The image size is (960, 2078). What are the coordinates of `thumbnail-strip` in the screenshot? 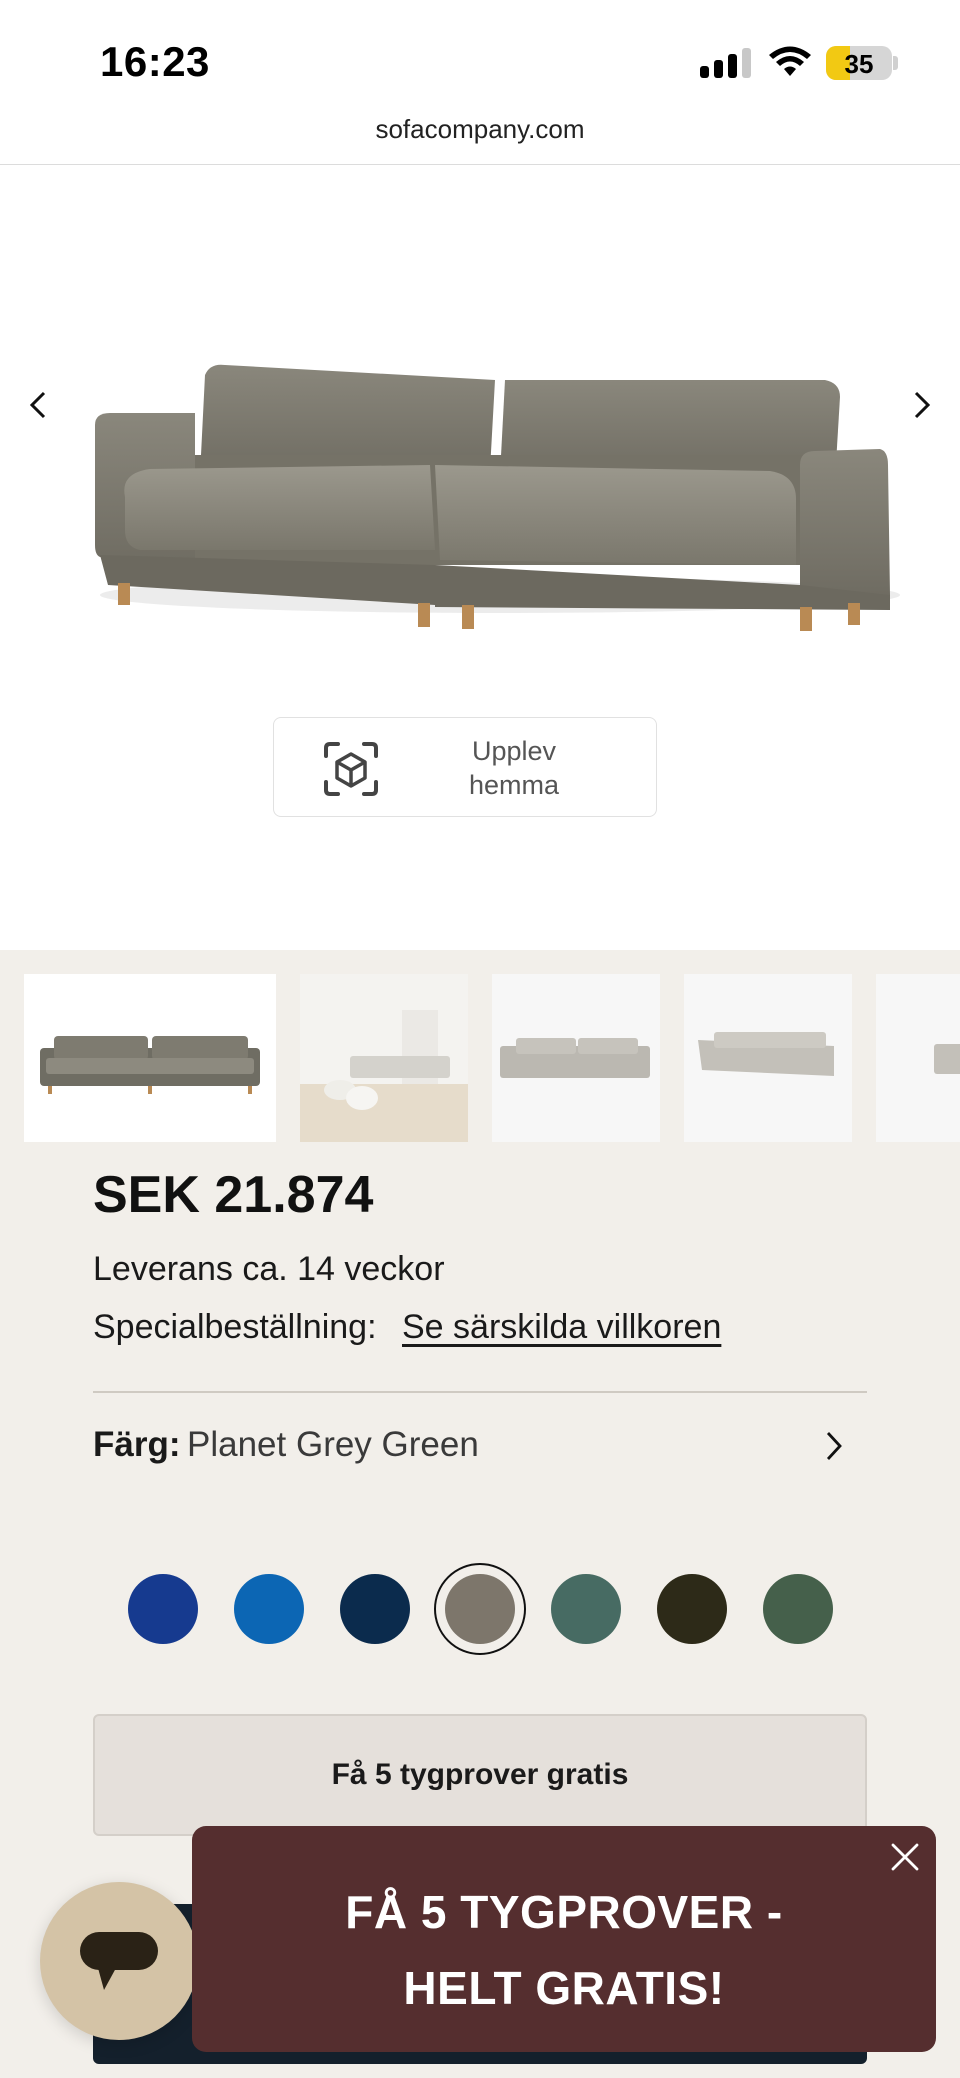 It's located at (492, 1058).